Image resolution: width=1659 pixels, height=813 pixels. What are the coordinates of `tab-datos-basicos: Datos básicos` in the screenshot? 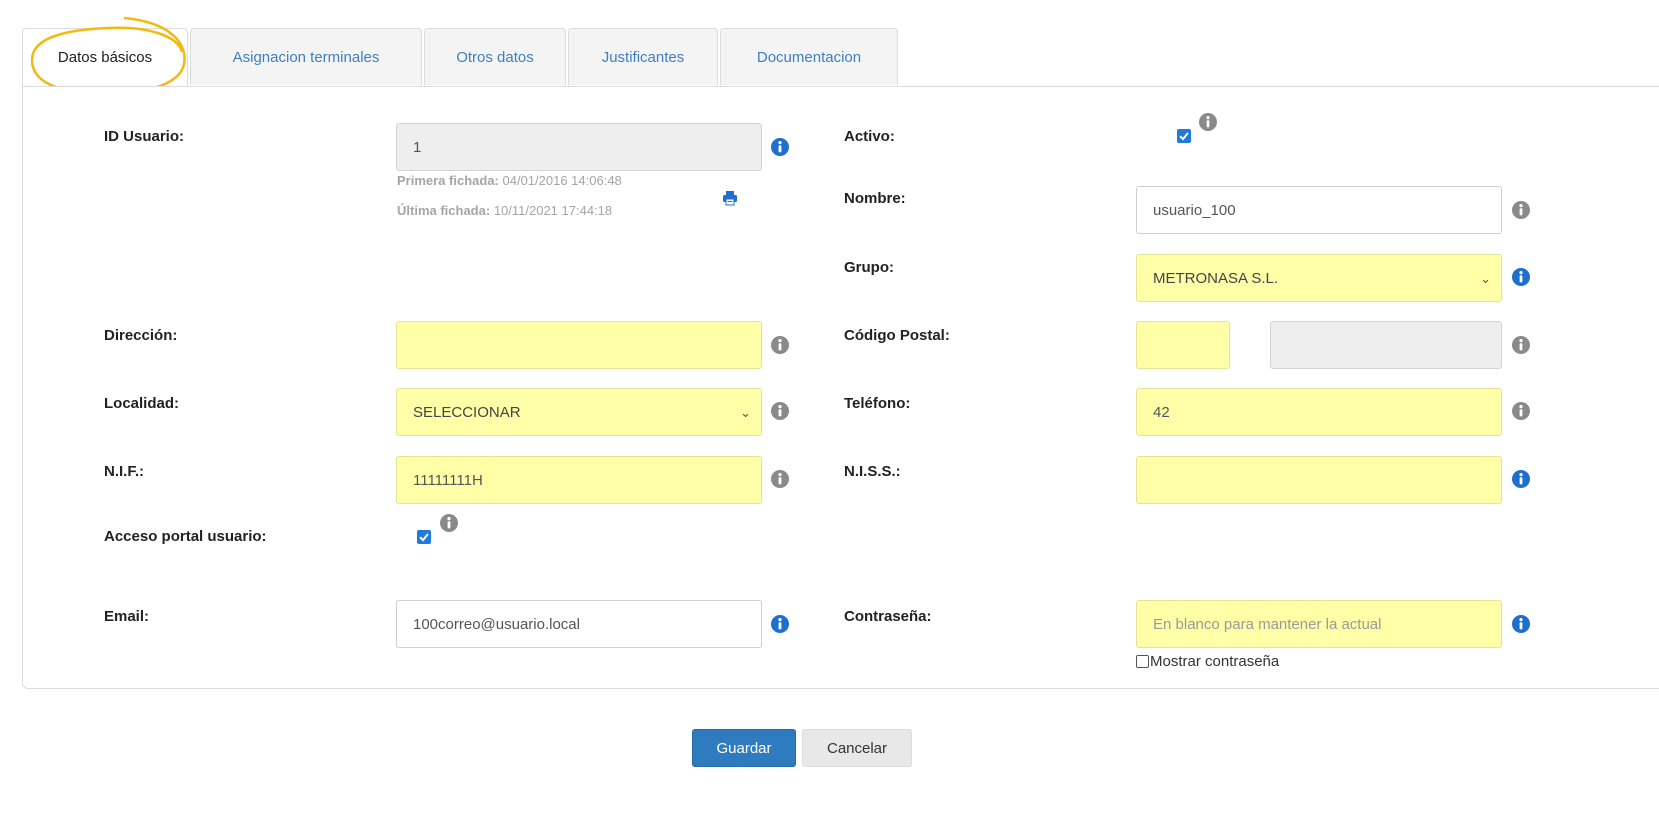 It's located at (105, 57).